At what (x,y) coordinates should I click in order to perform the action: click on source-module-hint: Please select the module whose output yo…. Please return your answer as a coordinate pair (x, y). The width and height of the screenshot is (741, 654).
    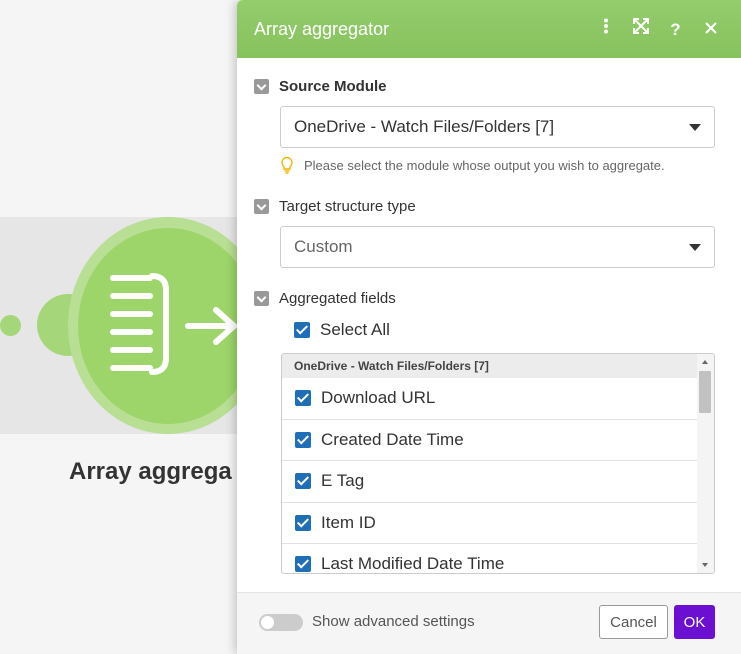
    Looking at the image, I should click on (472, 165).